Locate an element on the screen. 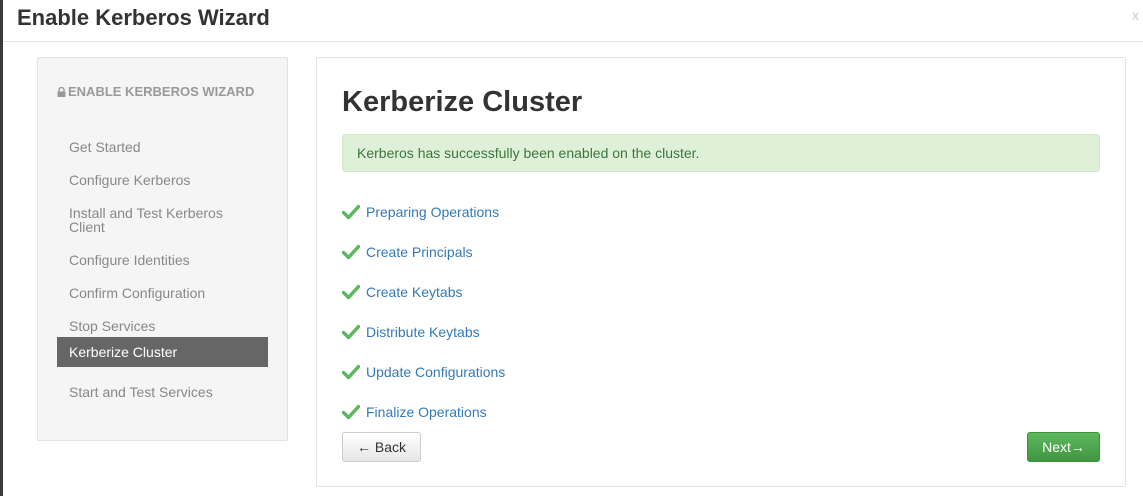  sidebar-header: ENABLE KERBEROS WIZARD is located at coordinates (162, 92).